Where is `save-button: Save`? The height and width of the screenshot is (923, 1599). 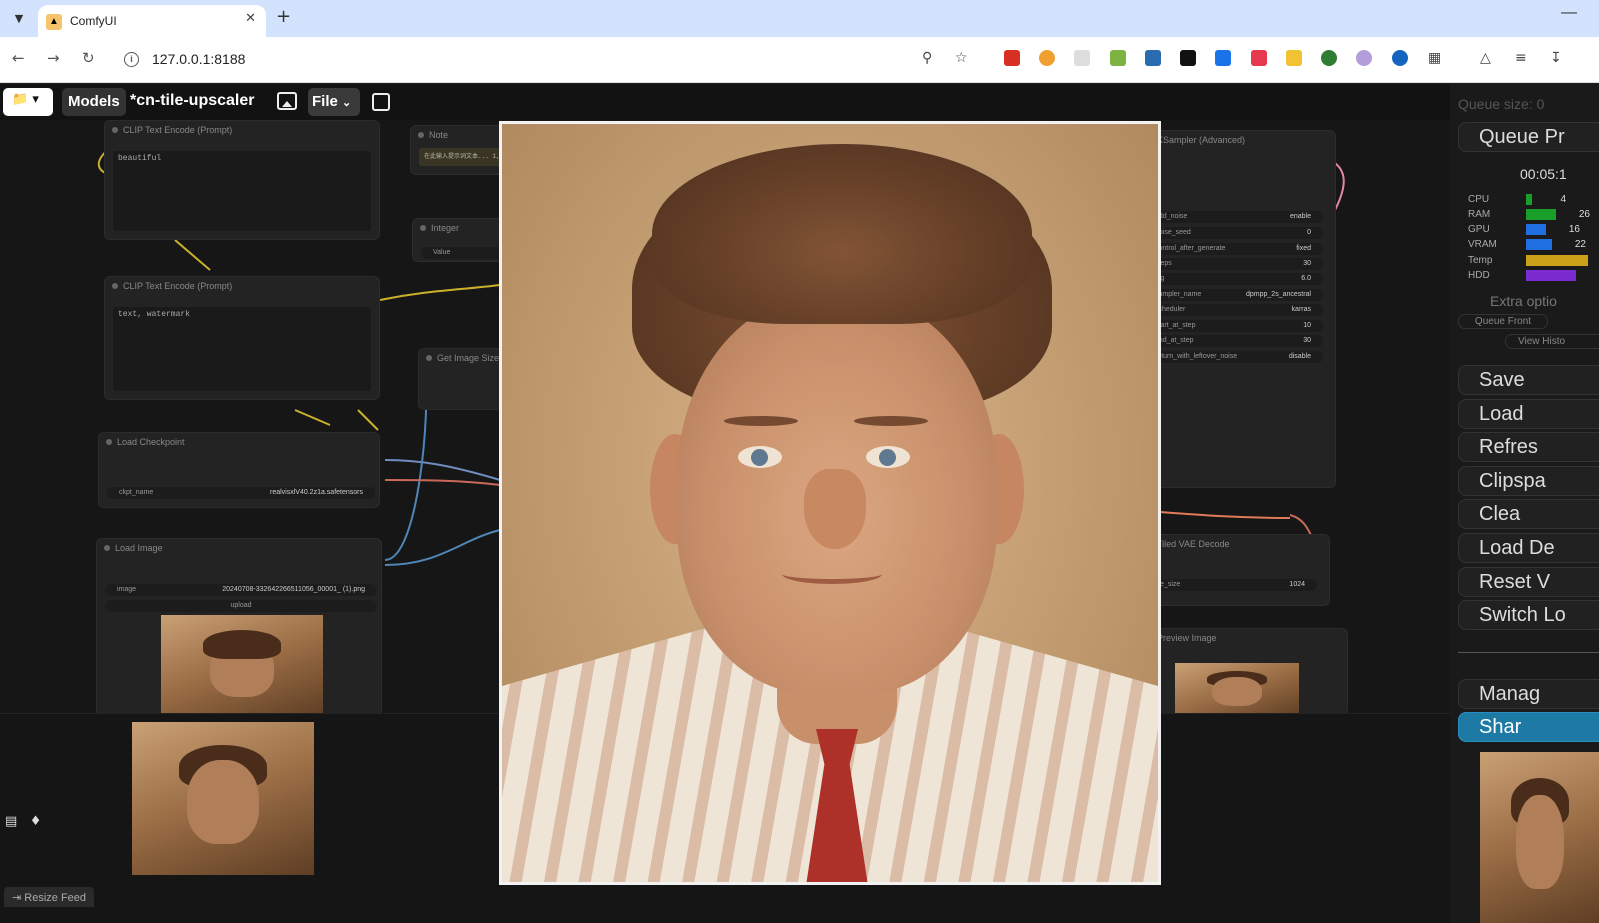
save-button: Save is located at coordinates (1528, 380).